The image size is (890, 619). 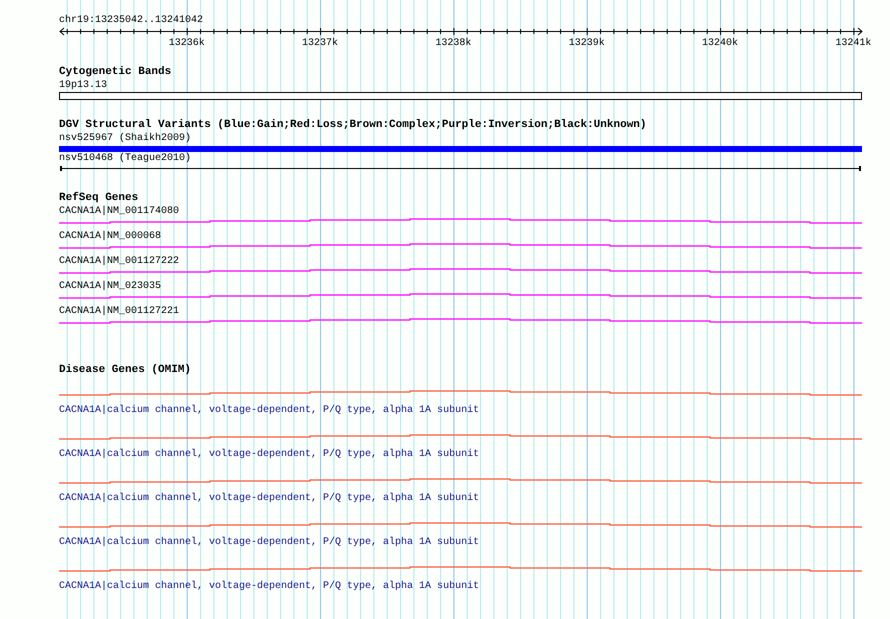 I want to click on tick-label: 13241k, so click(x=853, y=43).